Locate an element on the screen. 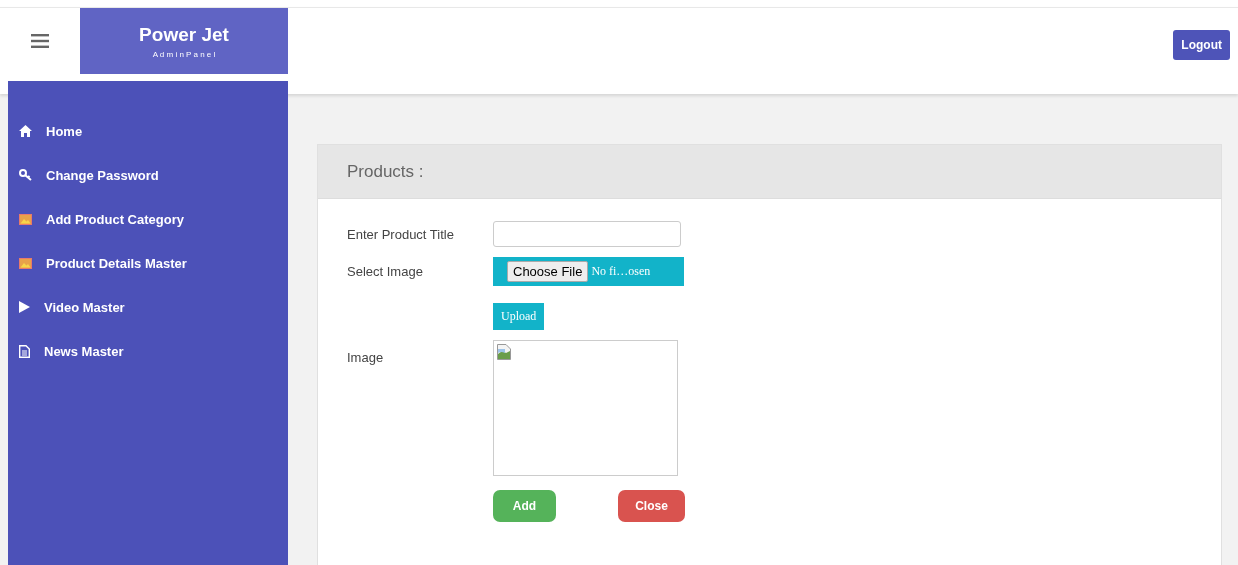  file-input: Choose File No fi…osen is located at coordinates (588, 271).